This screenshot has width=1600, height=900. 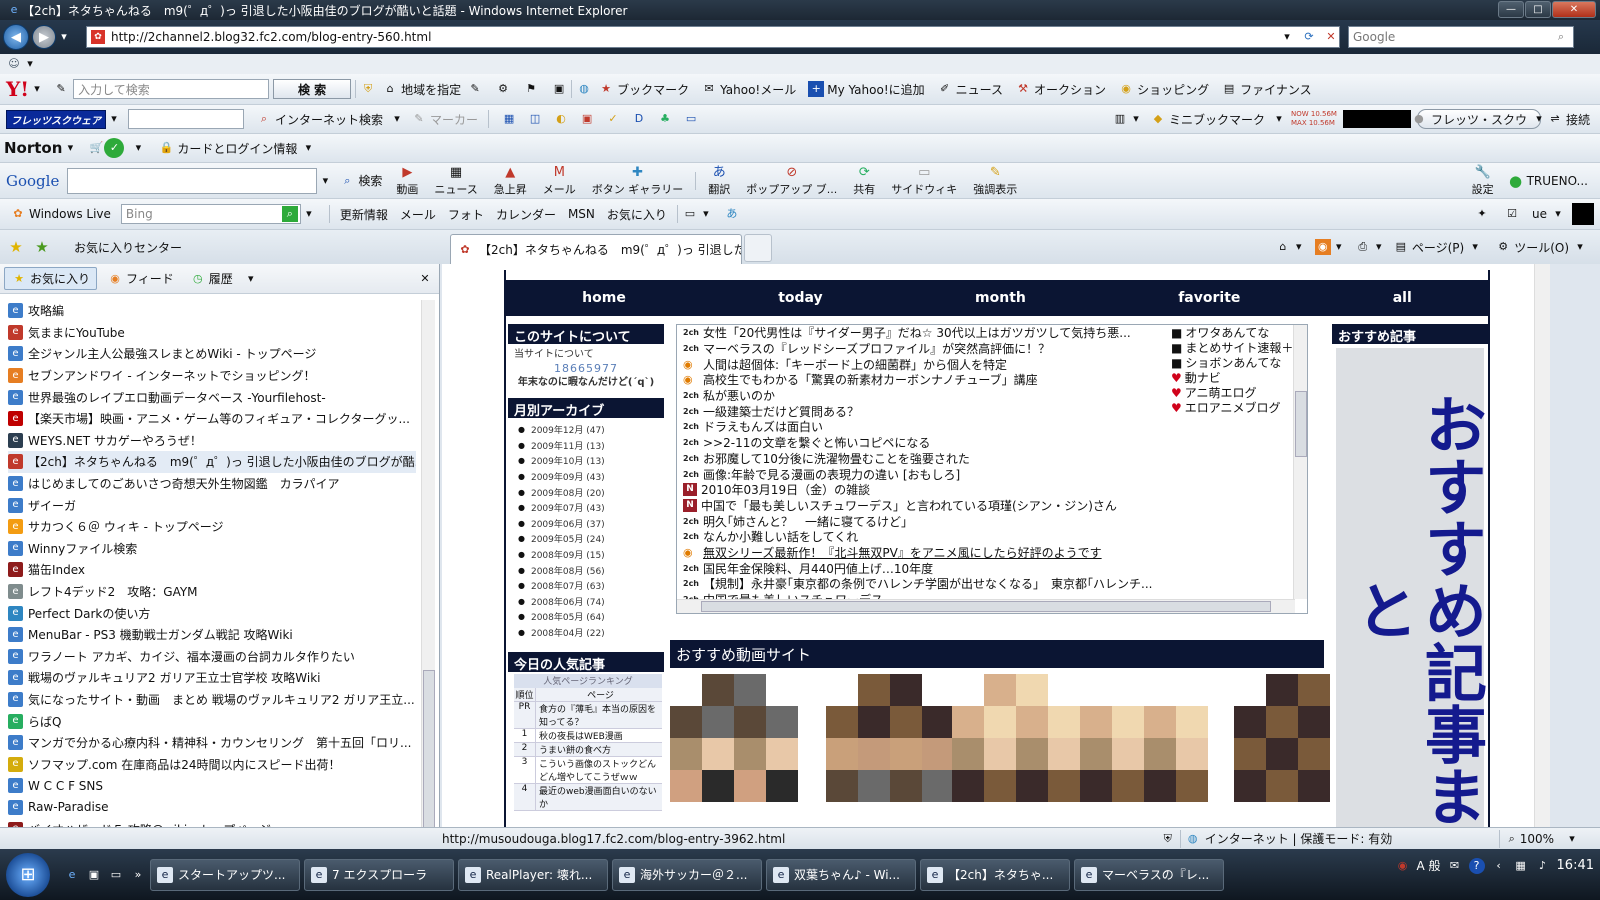 What do you see at coordinates (140, 278) in the screenshot?
I see `sidebar-tab-feeds: ◉ フィード` at bounding box center [140, 278].